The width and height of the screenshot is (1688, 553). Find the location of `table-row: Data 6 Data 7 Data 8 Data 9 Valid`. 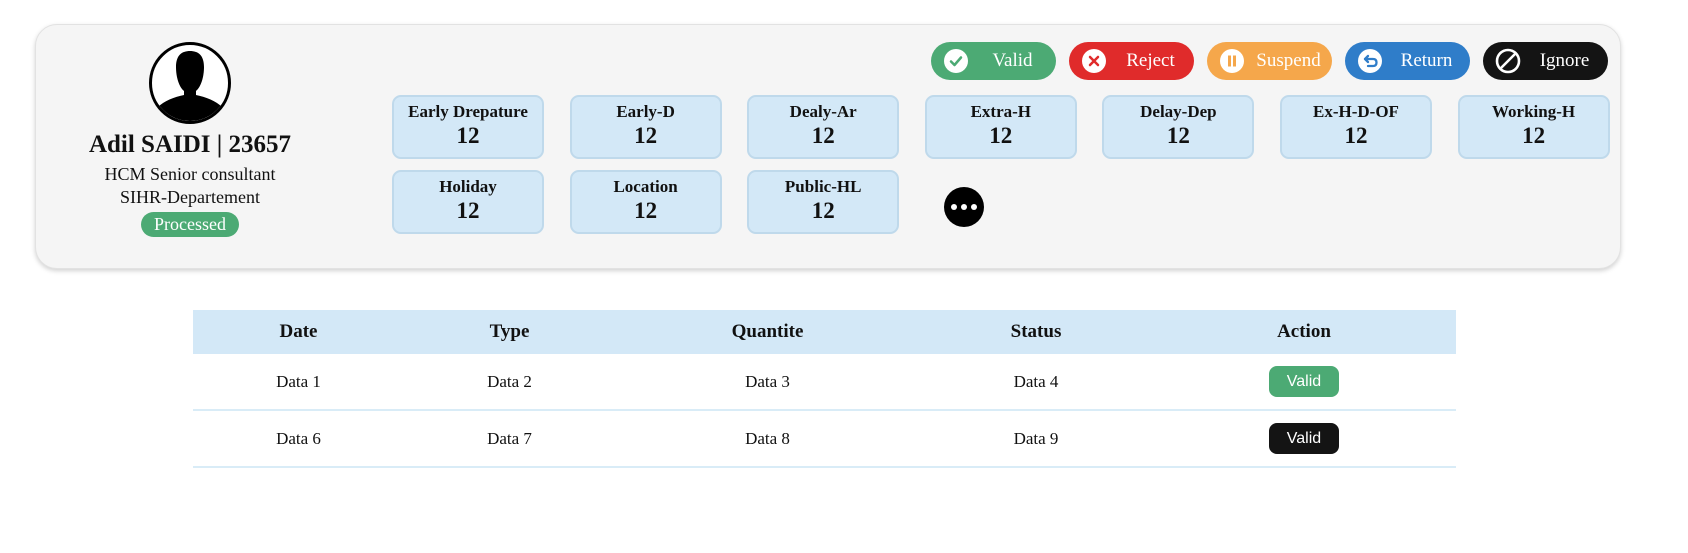

table-row: Data 6 Data 7 Data 8 Data 9 Valid is located at coordinates (824, 439).